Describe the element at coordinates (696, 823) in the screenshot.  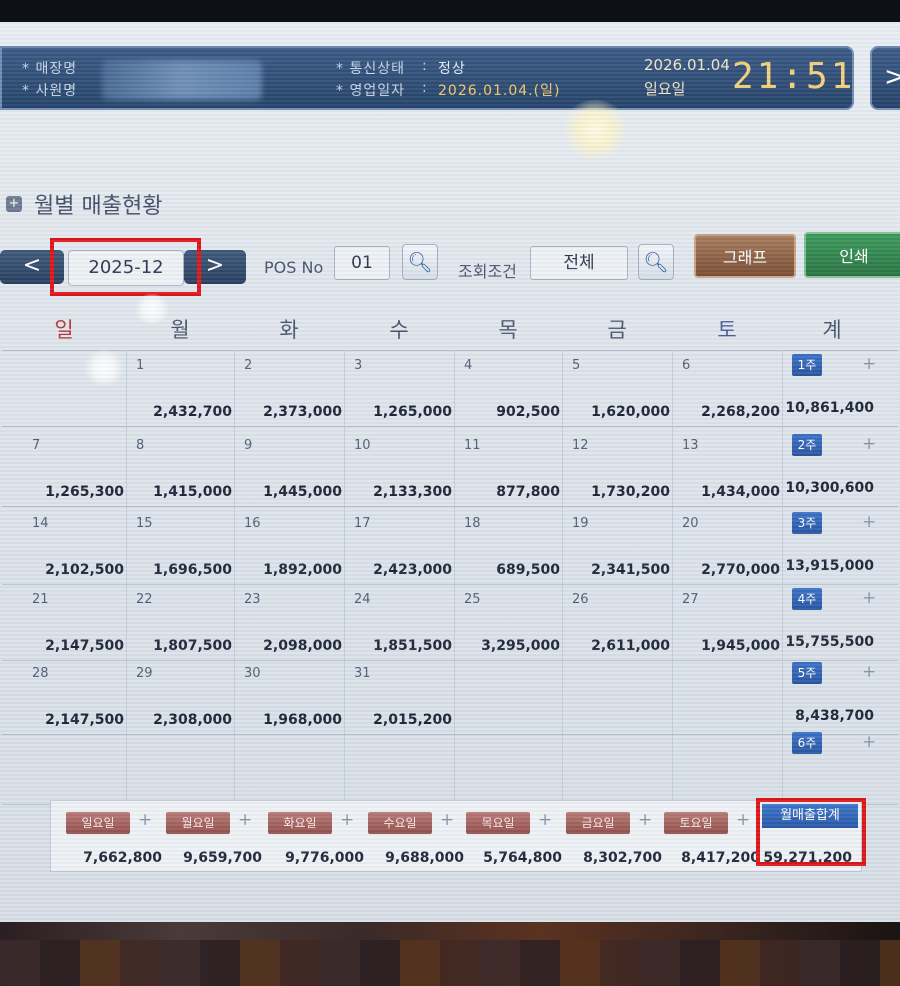
I see `weekday-total-button: 토요일` at that location.